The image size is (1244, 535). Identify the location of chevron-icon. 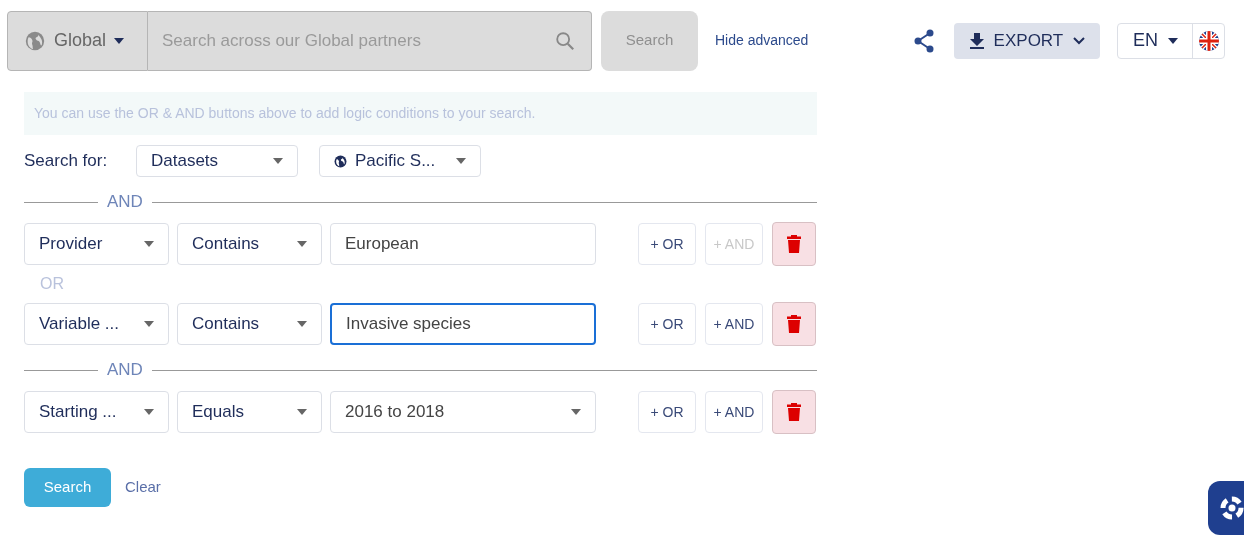
(1079, 40).